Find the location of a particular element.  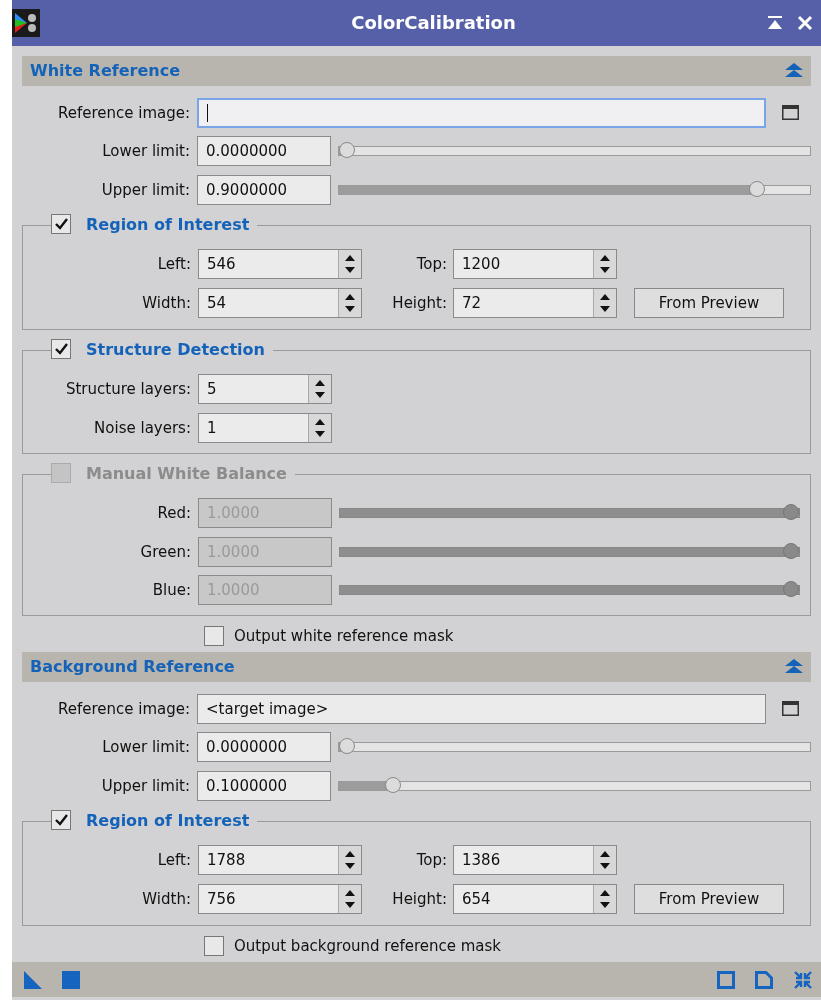

field-label: Structure layers: is located at coordinates (128, 389).